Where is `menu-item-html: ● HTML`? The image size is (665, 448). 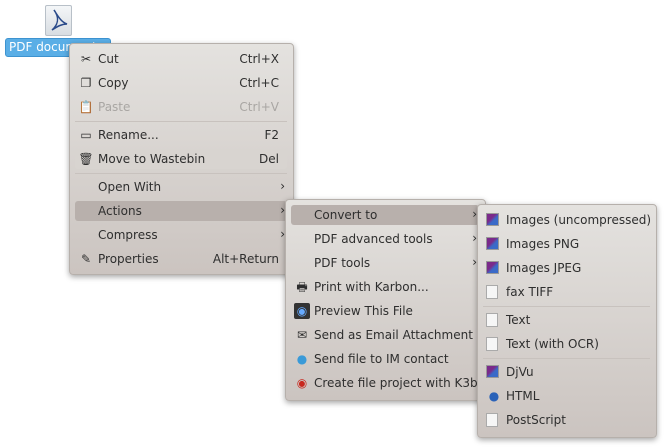 menu-item-html: ● HTML is located at coordinates (566, 396).